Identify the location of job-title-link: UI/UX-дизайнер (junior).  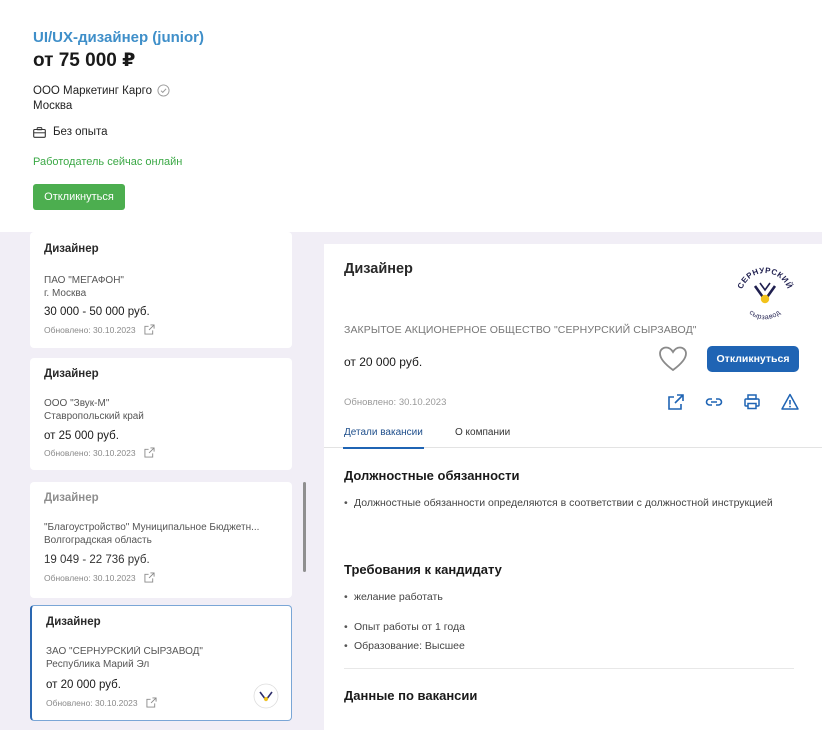
(118, 37).